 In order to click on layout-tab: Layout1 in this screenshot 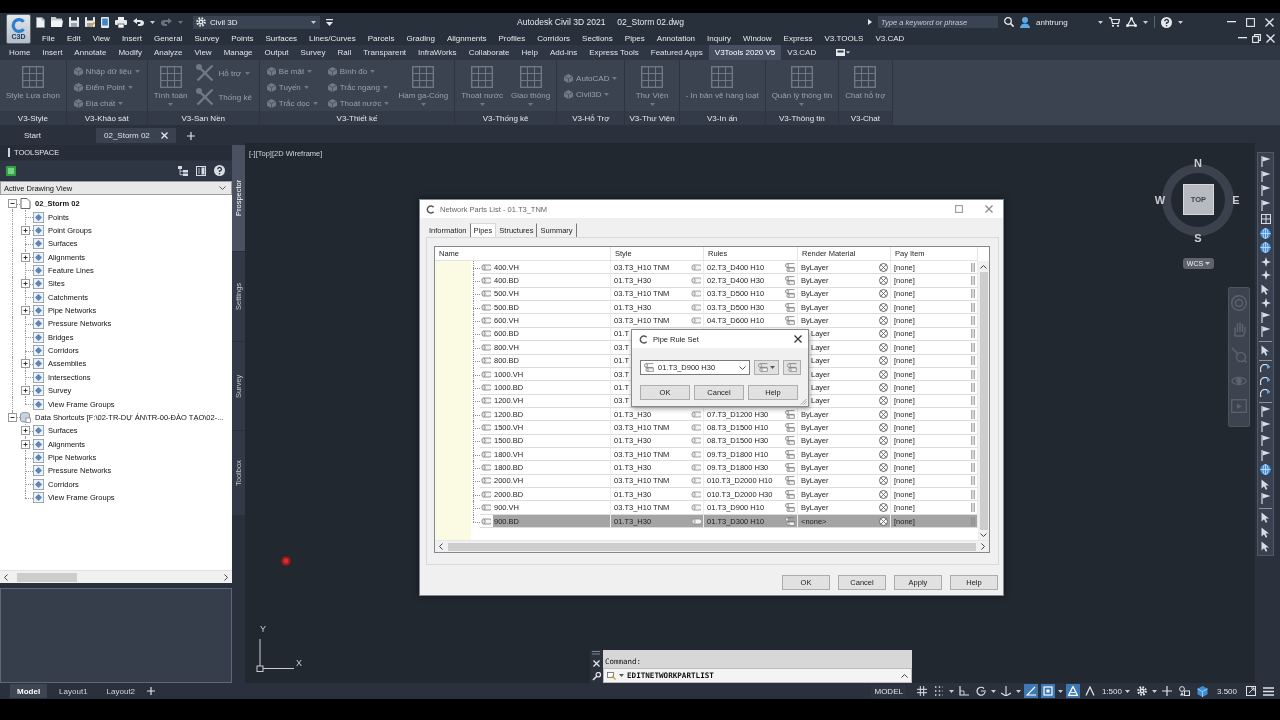, I will do `click(73, 691)`.